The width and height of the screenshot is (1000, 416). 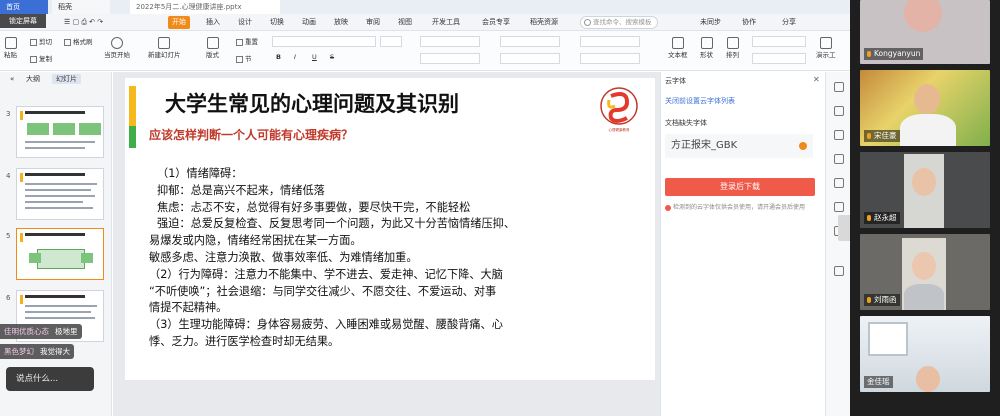 I want to click on bullet-tools, so click(x=530, y=41).